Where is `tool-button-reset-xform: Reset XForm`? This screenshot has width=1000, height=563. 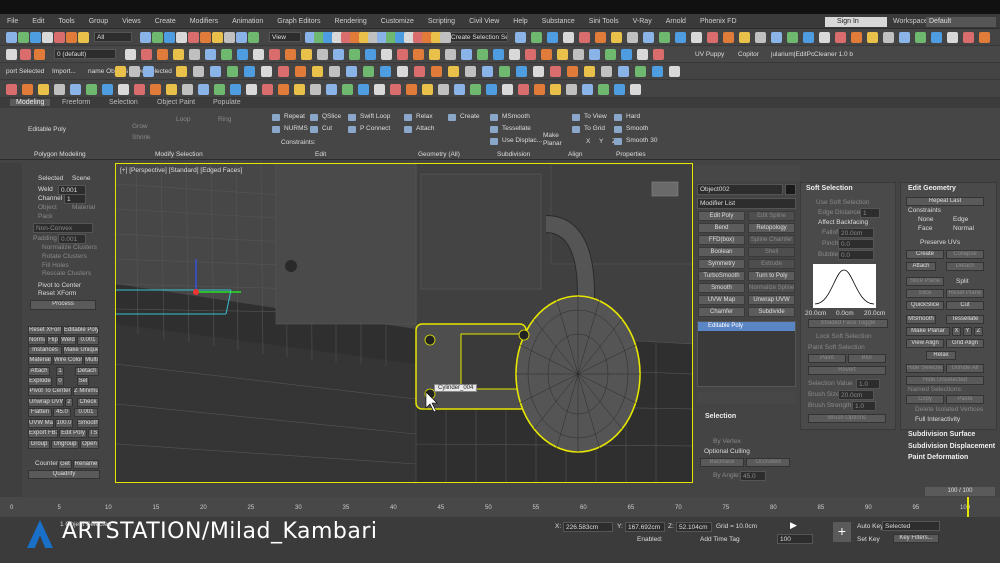
tool-button-reset-xform: Reset XForm is located at coordinates (45, 330).